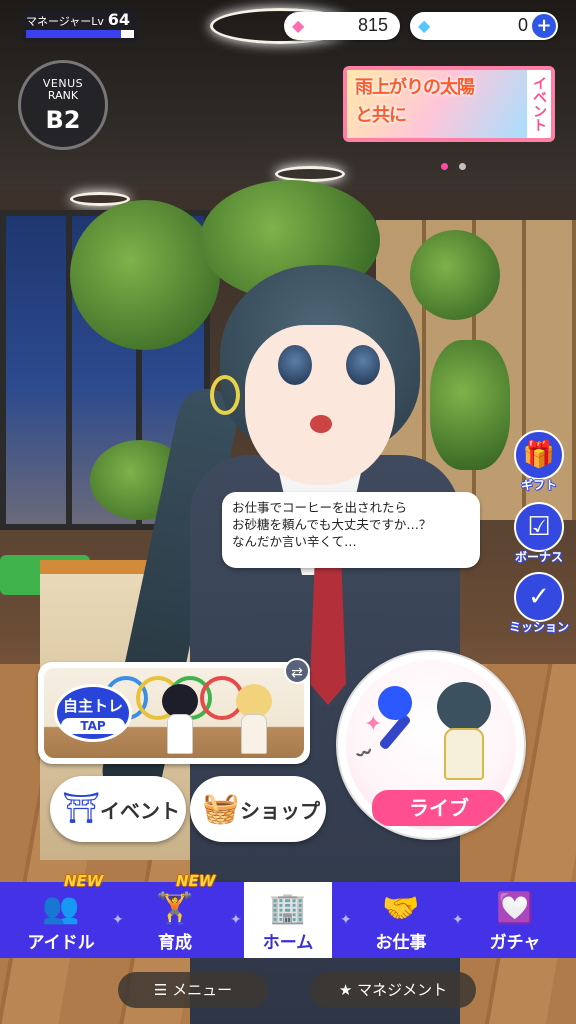 This screenshot has width=576, height=1024. Describe the element at coordinates (280, 811) in the screenshot. I see `shop-button-label: ショップ` at that location.